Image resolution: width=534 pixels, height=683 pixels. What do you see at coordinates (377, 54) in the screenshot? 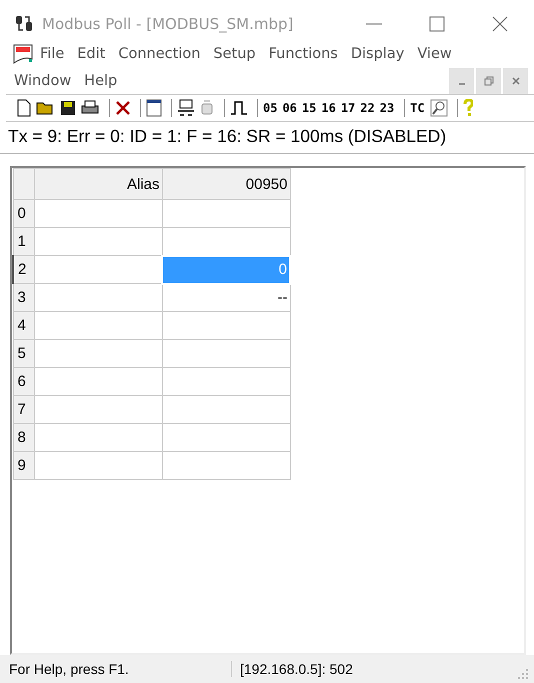
I see `menu-item: Display` at bounding box center [377, 54].